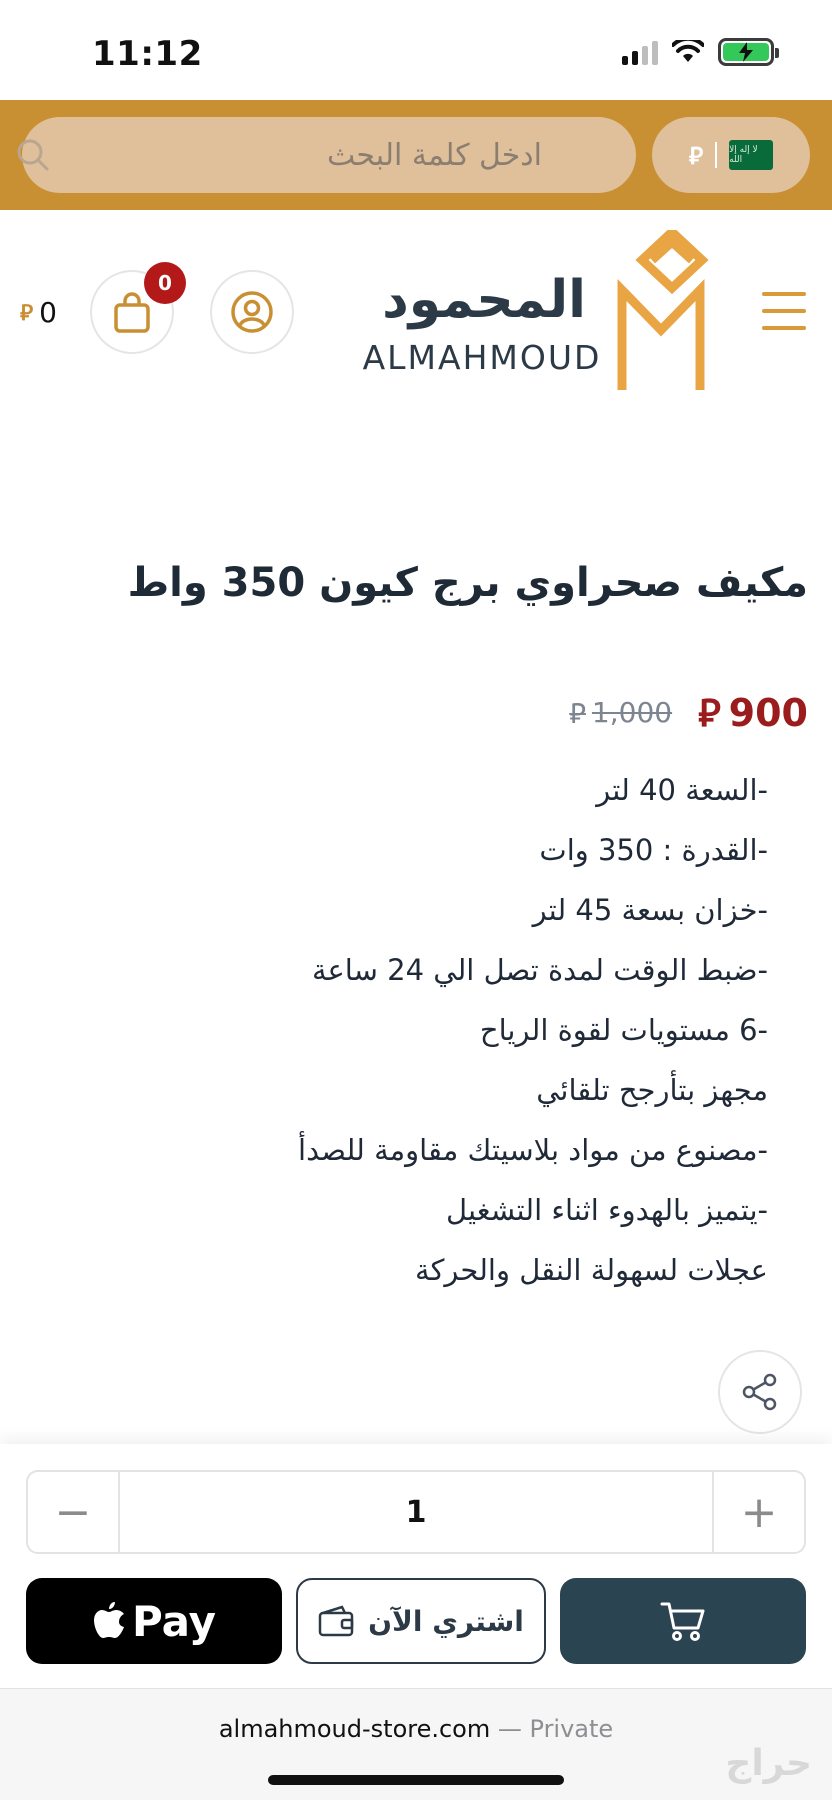 Image resolution: width=832 pixels, height=1800 pixels. Describe the element at coordinates (653, 850) in the screenshot. I see `feature-item: -القدرة : 350 وات` at that location.